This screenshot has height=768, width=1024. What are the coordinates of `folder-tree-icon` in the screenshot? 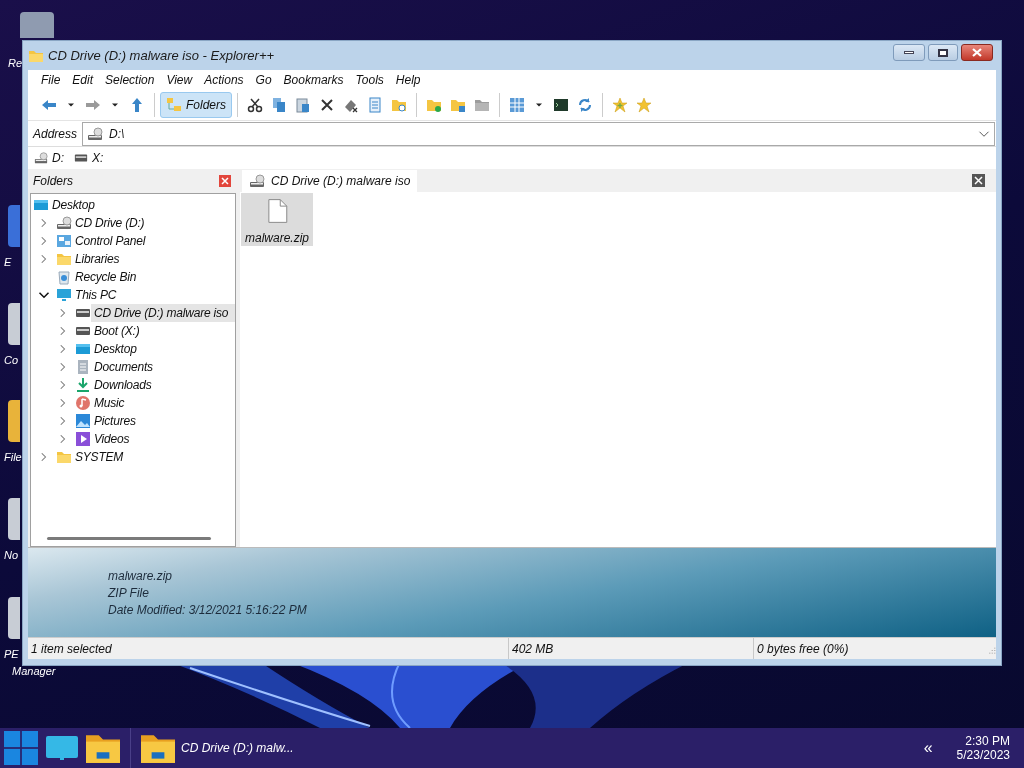 It's located at (174, 105).